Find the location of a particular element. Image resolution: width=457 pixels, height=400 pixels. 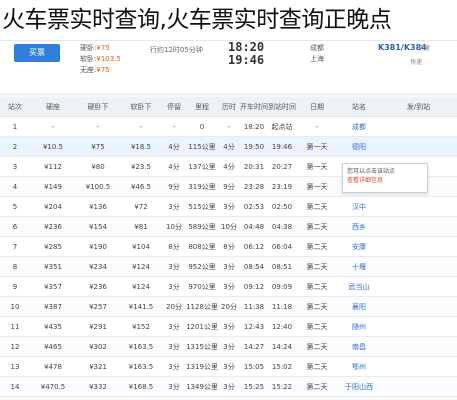

row-arrival: 06:04 is located at coordinates (282, 247).